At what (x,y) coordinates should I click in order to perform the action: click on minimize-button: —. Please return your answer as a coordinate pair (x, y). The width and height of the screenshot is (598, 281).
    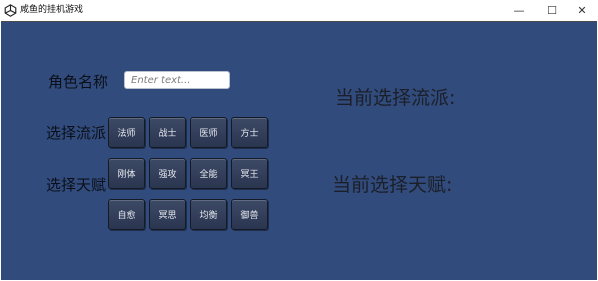
    Looking at the image, I should click on (519, 10).